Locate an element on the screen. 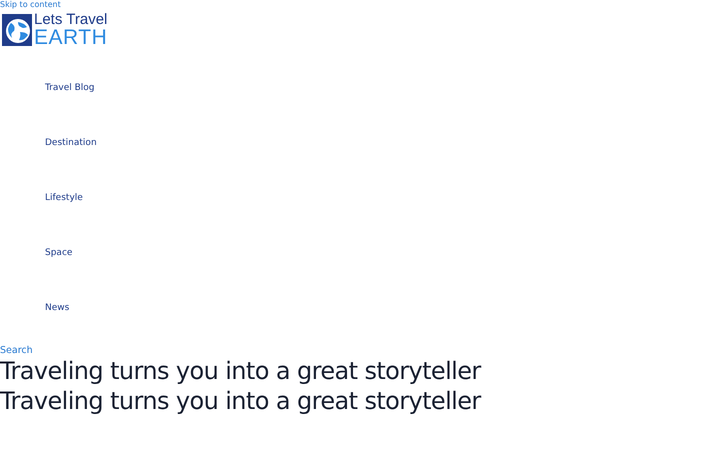 The width and height of the screenshot is (720, 450). logo: Lets Travel EARTH is located at coordinates (55, 30).